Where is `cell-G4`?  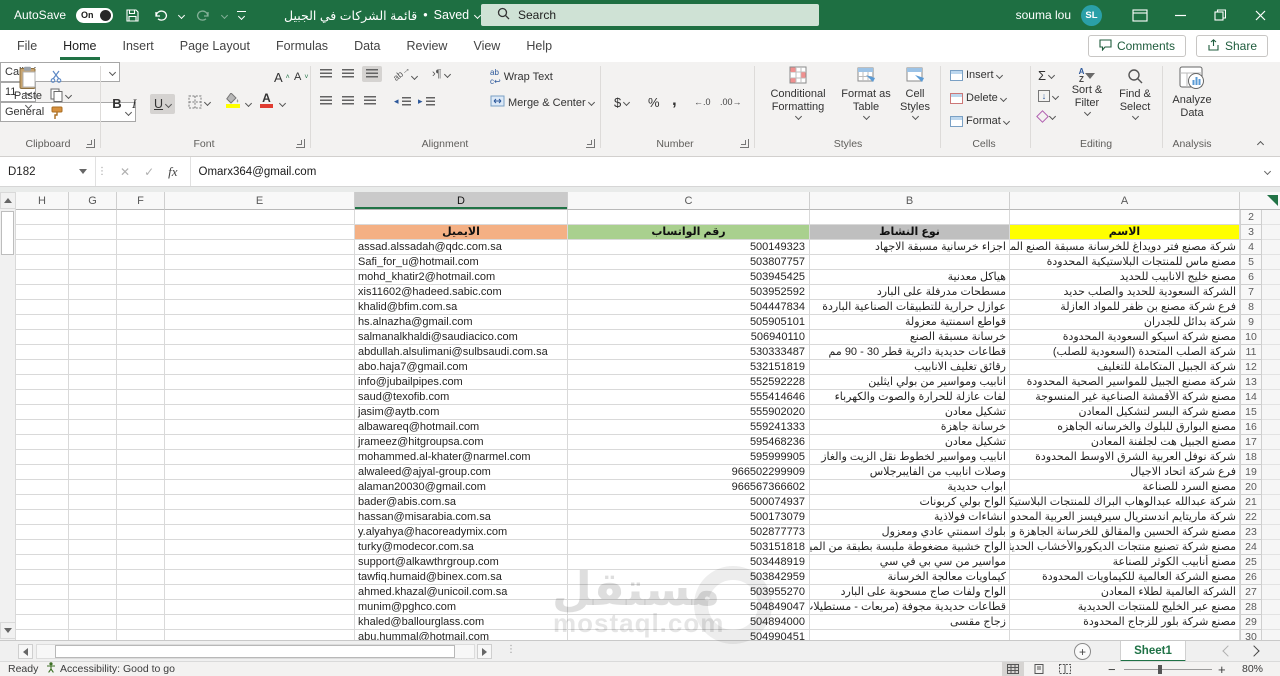
cell-G4 is located at coordinates (93, 247).